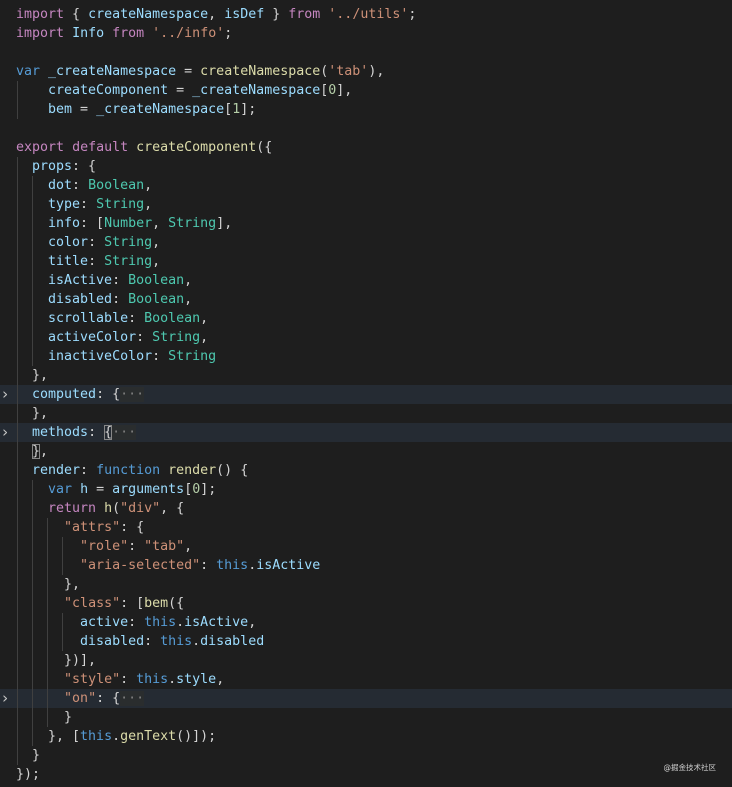 This screenshot has width=732, height=787. What do you see at coordinates (366, 147) in the screenshot?
I see `code-line: export default createComponent({` at bounding box center [366, 147].